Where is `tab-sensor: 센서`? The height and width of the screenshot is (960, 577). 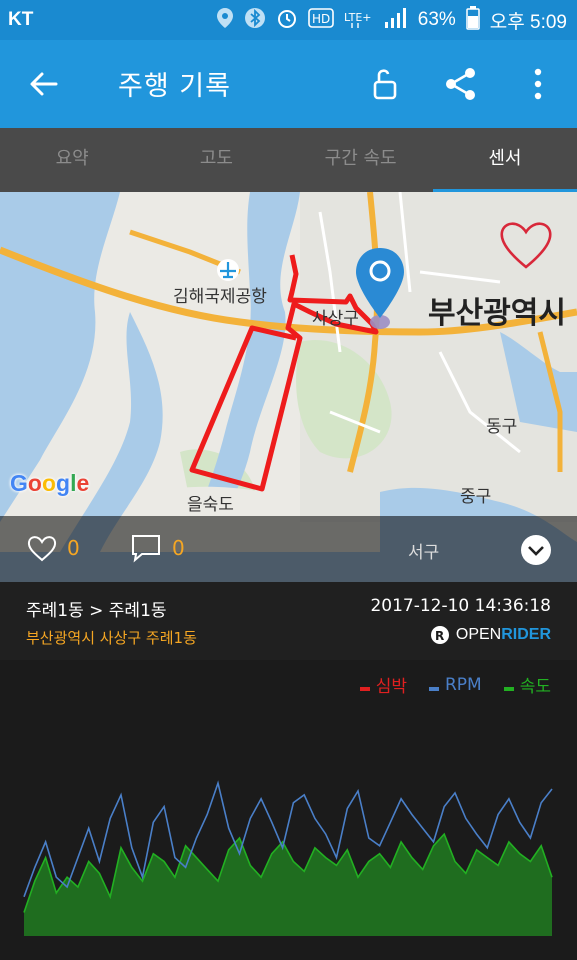
tab-sensor: 센서 is located at coordinates (504, 160).